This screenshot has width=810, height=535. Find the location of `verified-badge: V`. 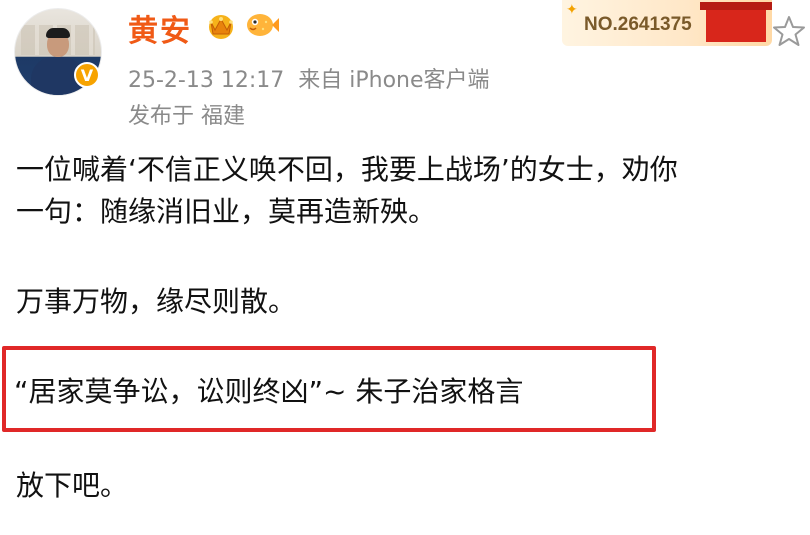

verified-badge: V is located at coordinates (87, 75).